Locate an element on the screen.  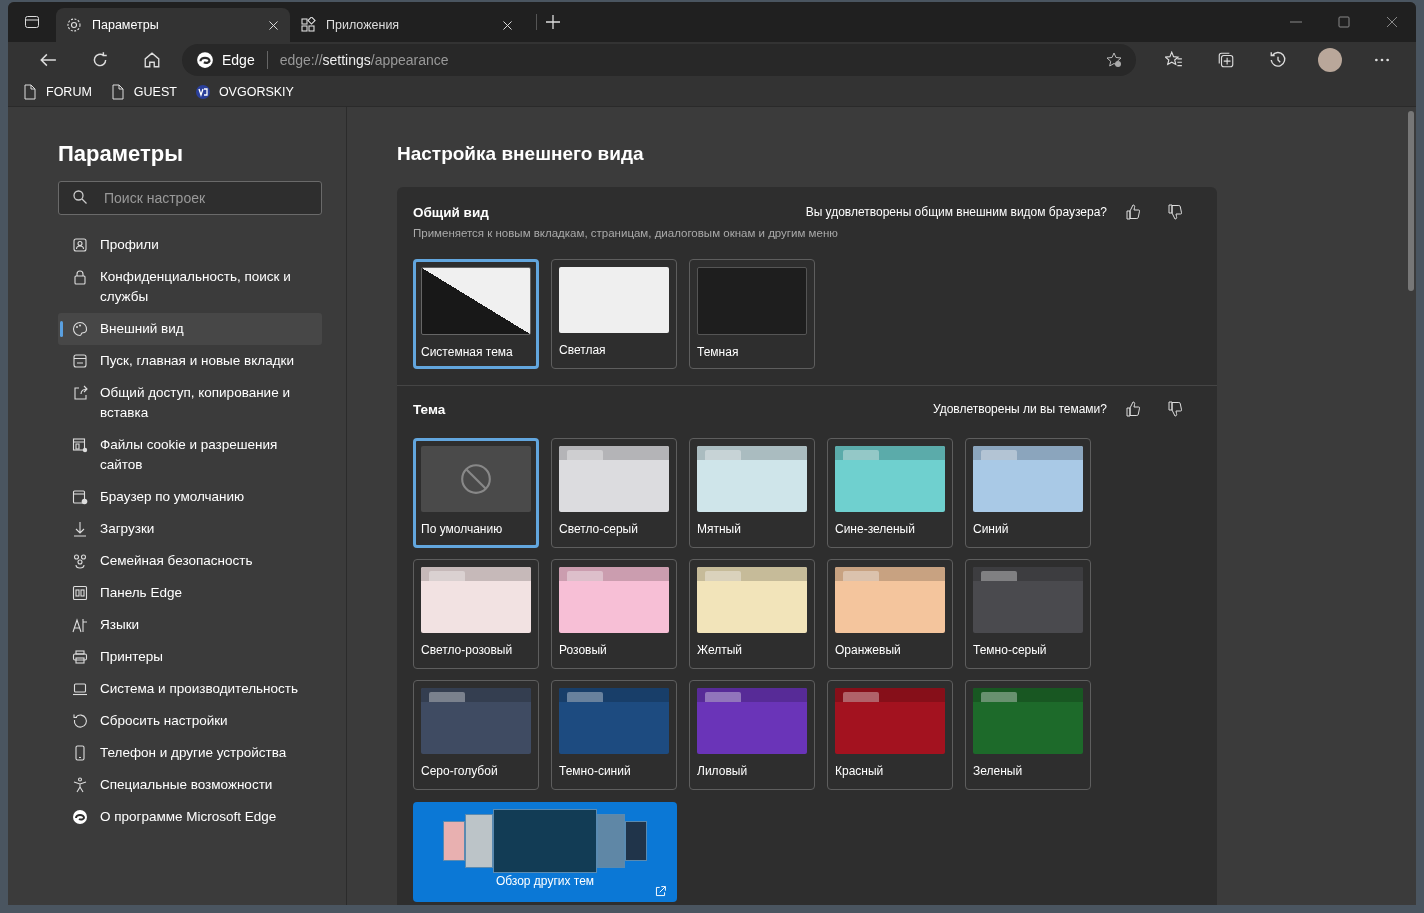
settings-heading: Параметры is located at coordinates (121, 154).